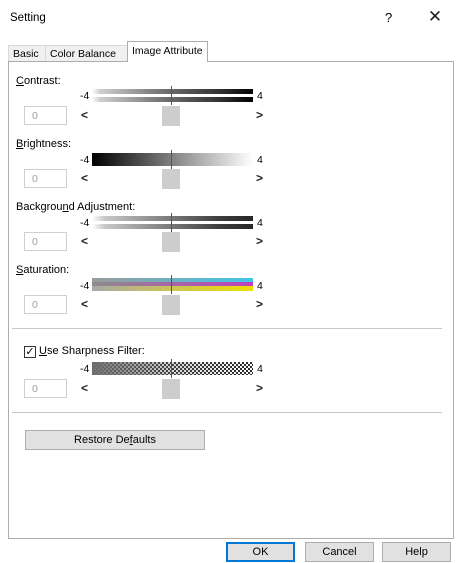  I want to click on sharpness-value-field: 0, so click(45, 388).